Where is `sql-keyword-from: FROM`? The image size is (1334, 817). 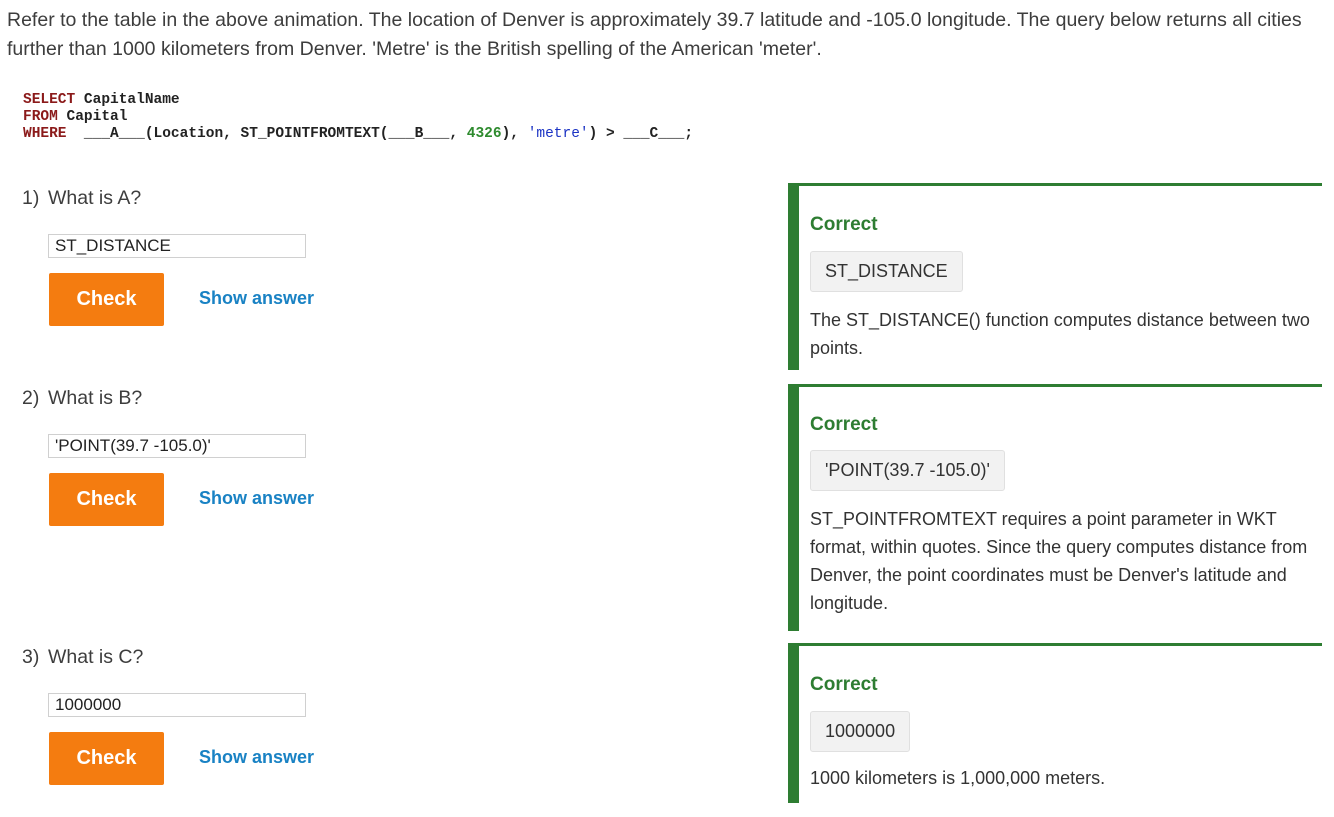 sql-keyword-from: FROM is located at coordinates (40, 117).